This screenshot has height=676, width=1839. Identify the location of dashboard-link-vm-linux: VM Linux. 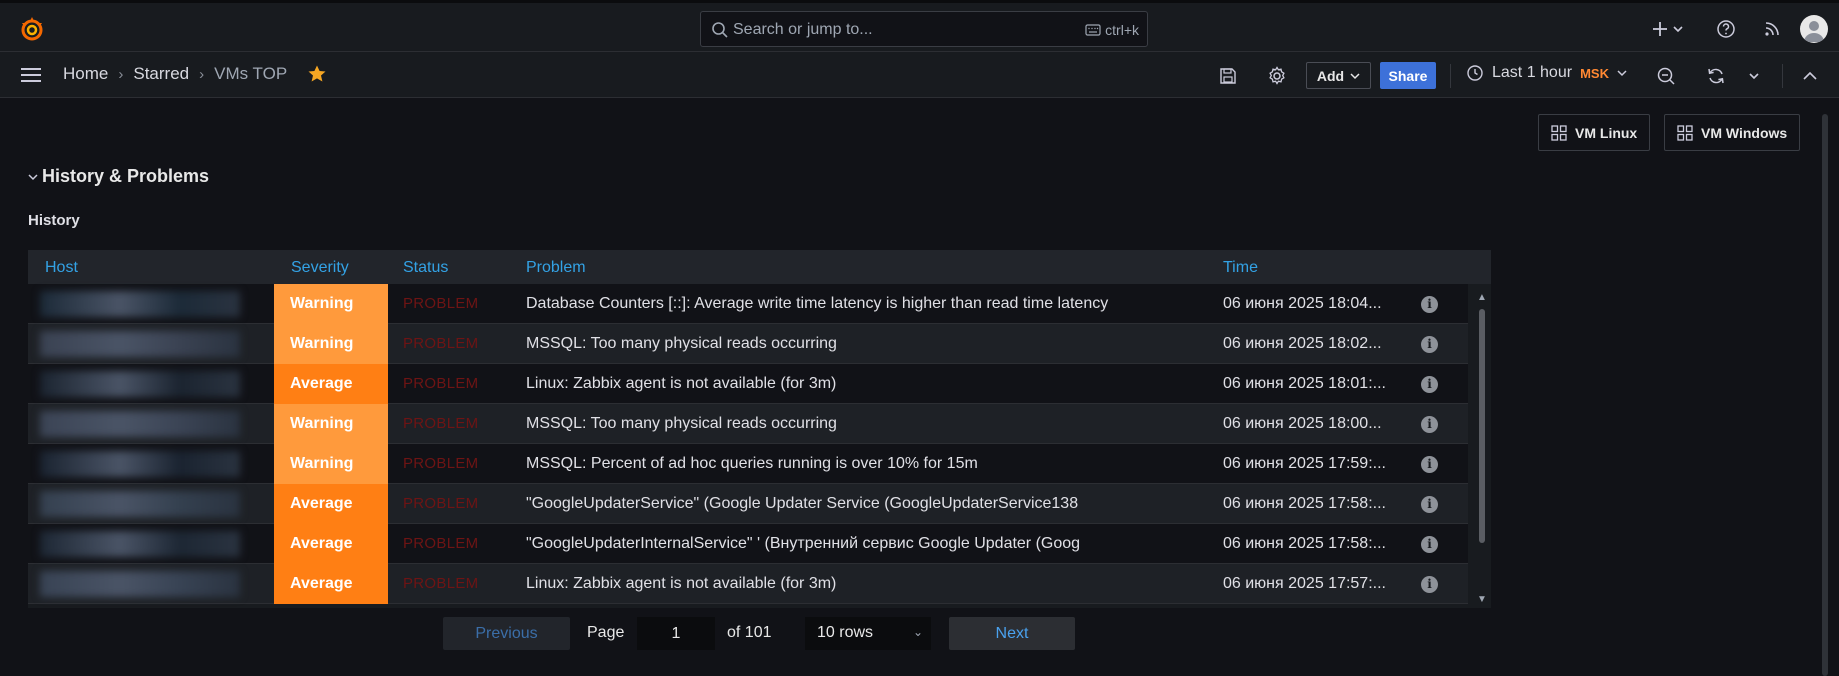
(1594, 132).